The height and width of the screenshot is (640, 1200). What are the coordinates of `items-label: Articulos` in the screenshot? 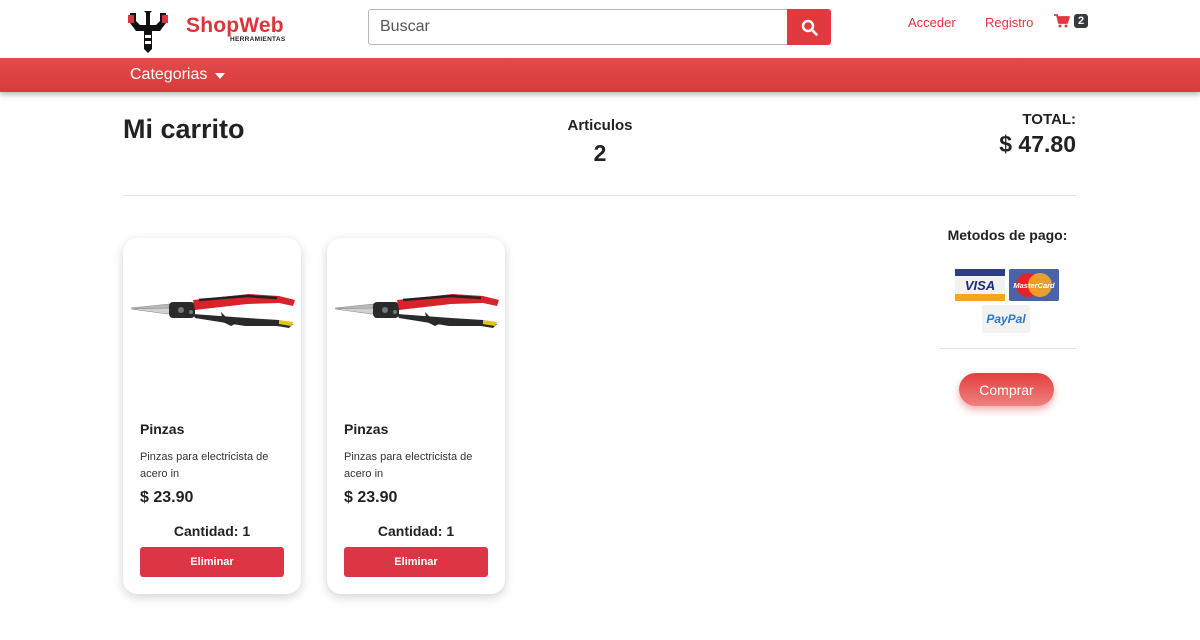 It's located at (600, 125).